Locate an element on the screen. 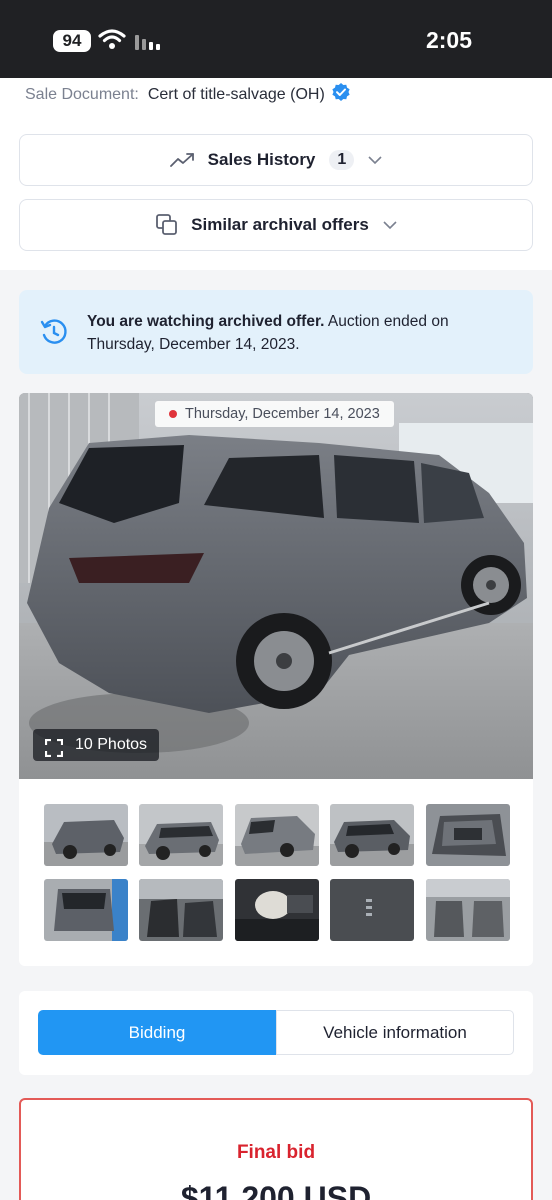 The height and width of the screenshot is (1200, 552). sales-history-label: Sales History is located at coordinates (261, 159).